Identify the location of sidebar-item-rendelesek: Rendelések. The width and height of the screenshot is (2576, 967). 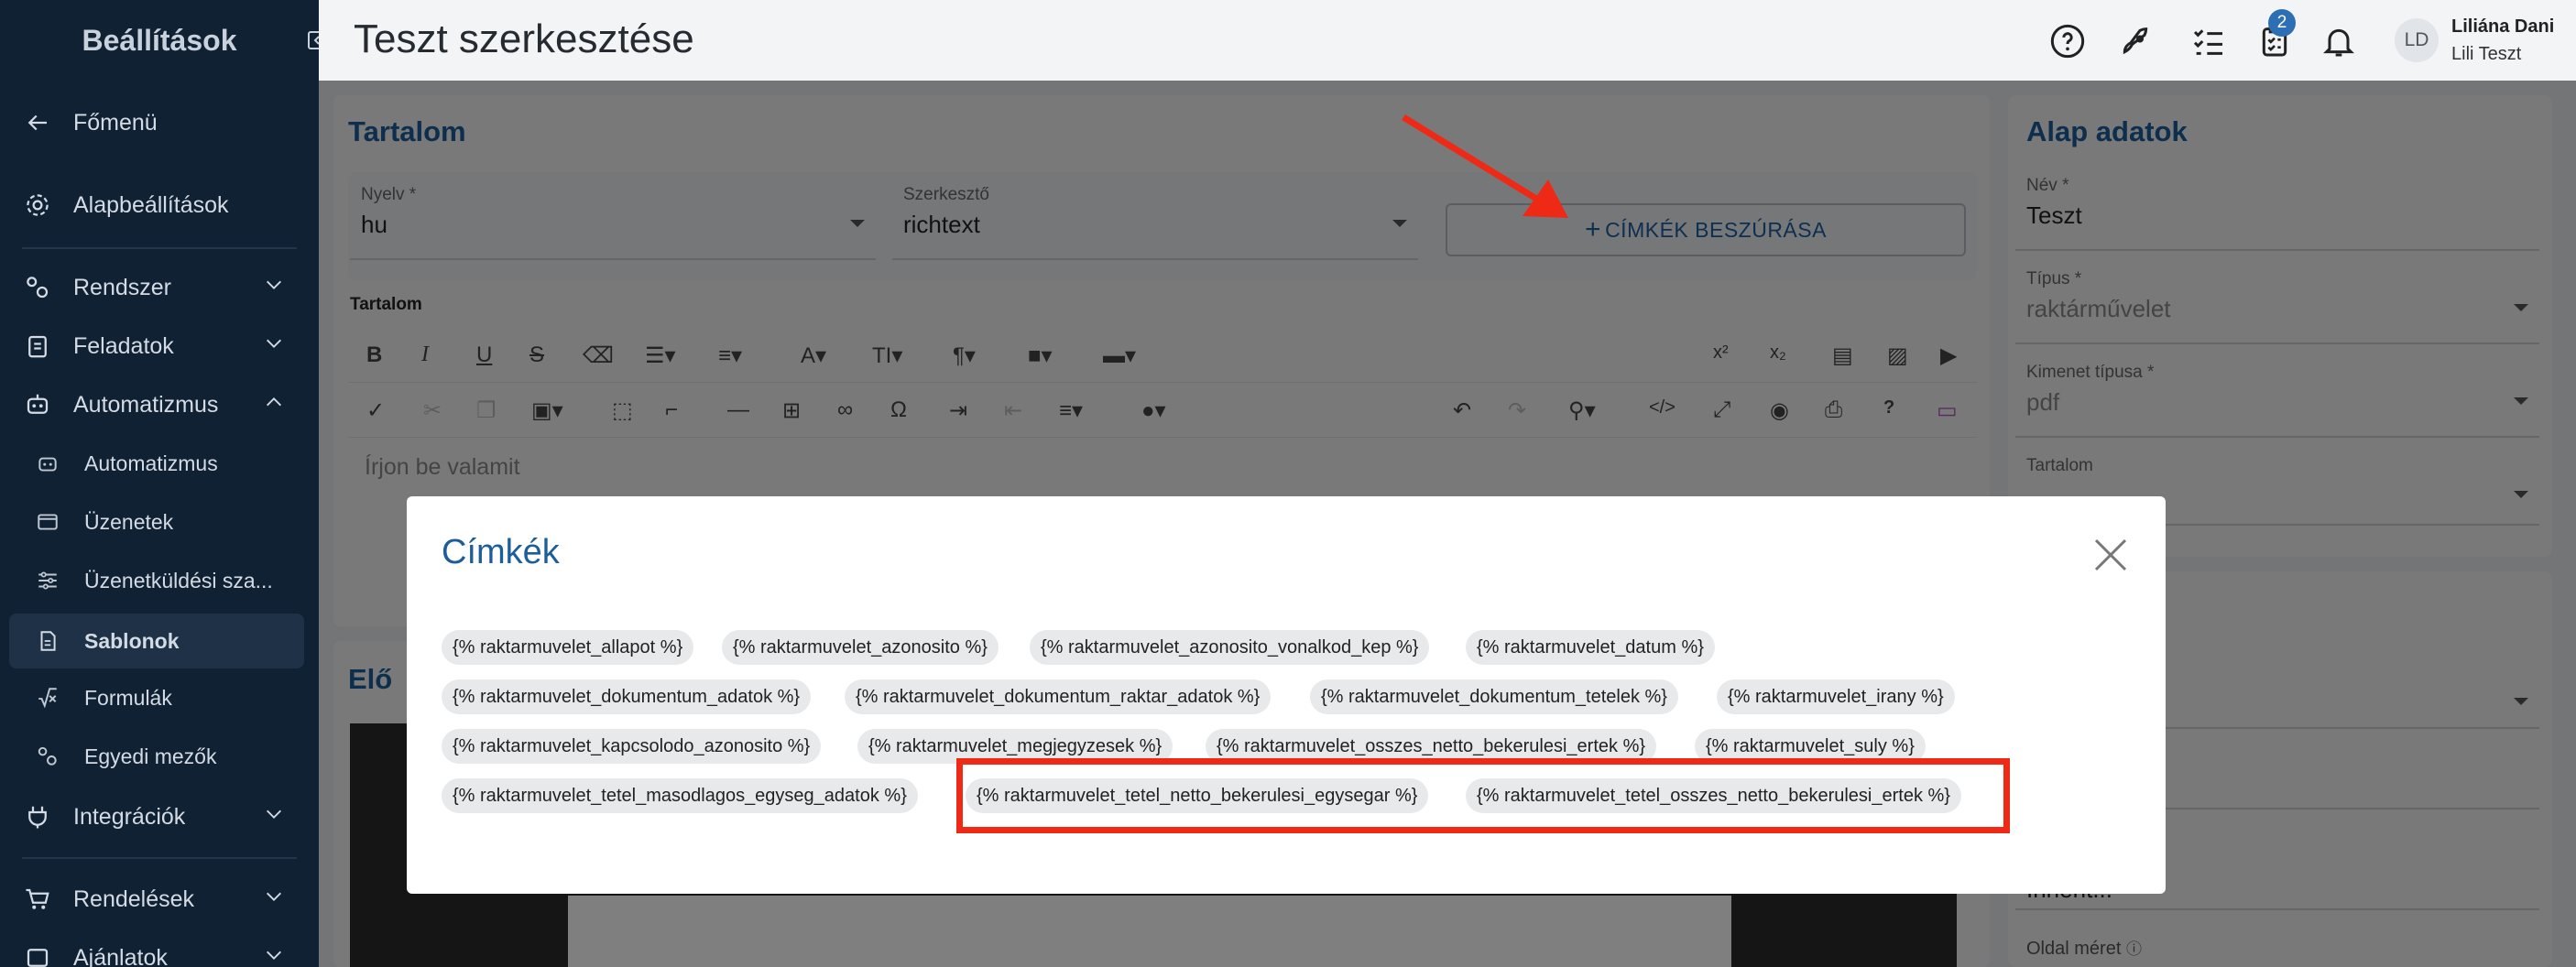
(160, 899).